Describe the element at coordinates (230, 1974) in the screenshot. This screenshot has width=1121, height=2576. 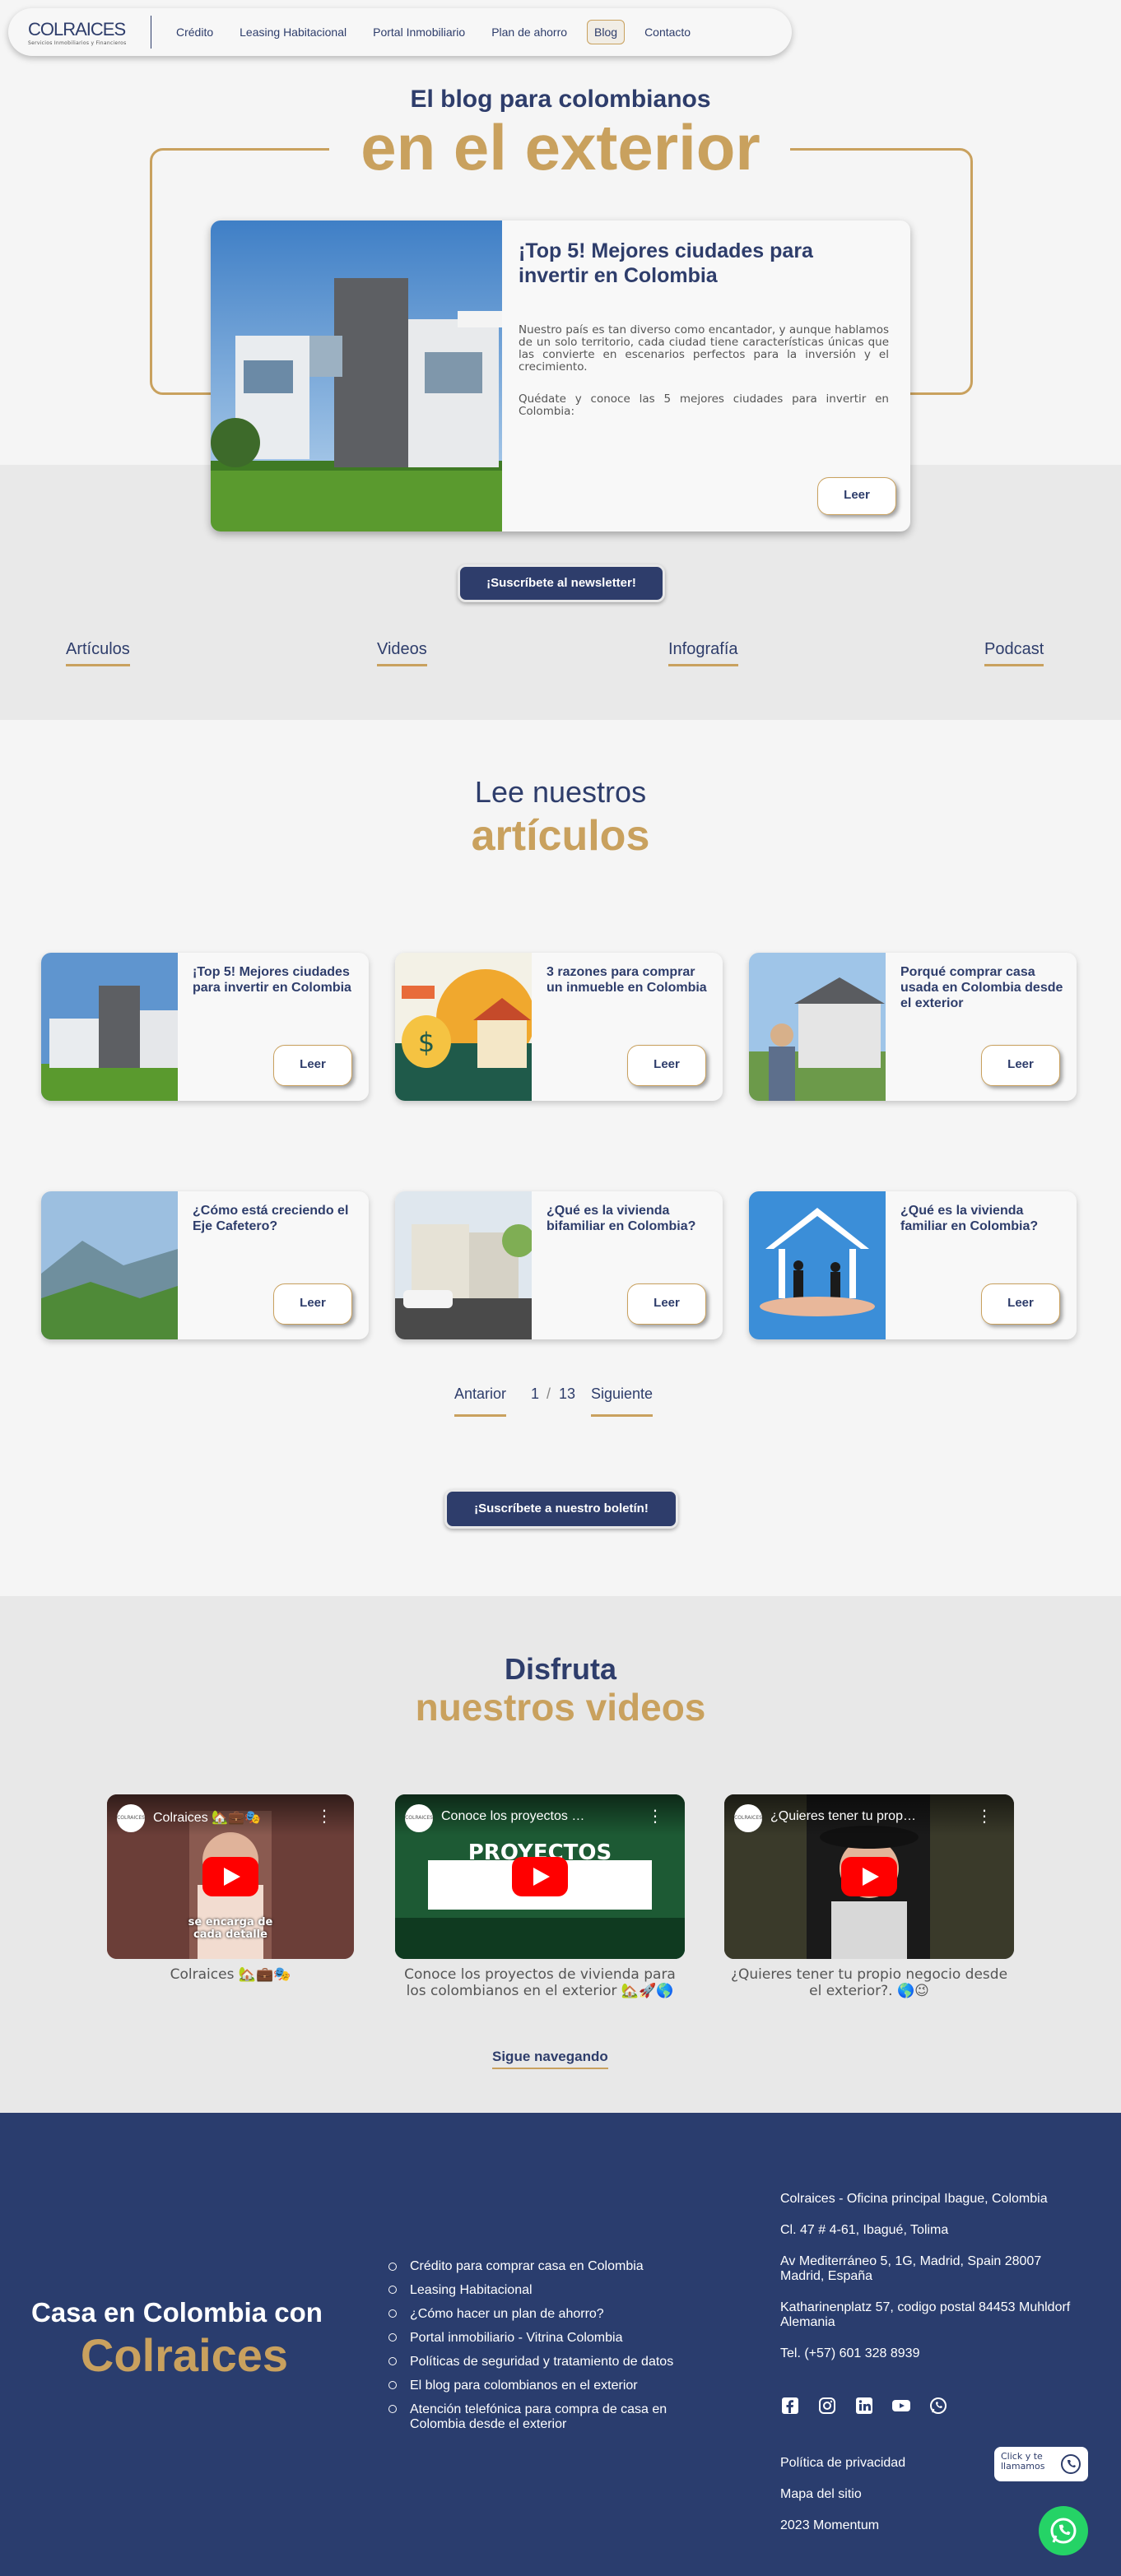
I see `video-caption: Colraices 🏡💼🎭` at that location.